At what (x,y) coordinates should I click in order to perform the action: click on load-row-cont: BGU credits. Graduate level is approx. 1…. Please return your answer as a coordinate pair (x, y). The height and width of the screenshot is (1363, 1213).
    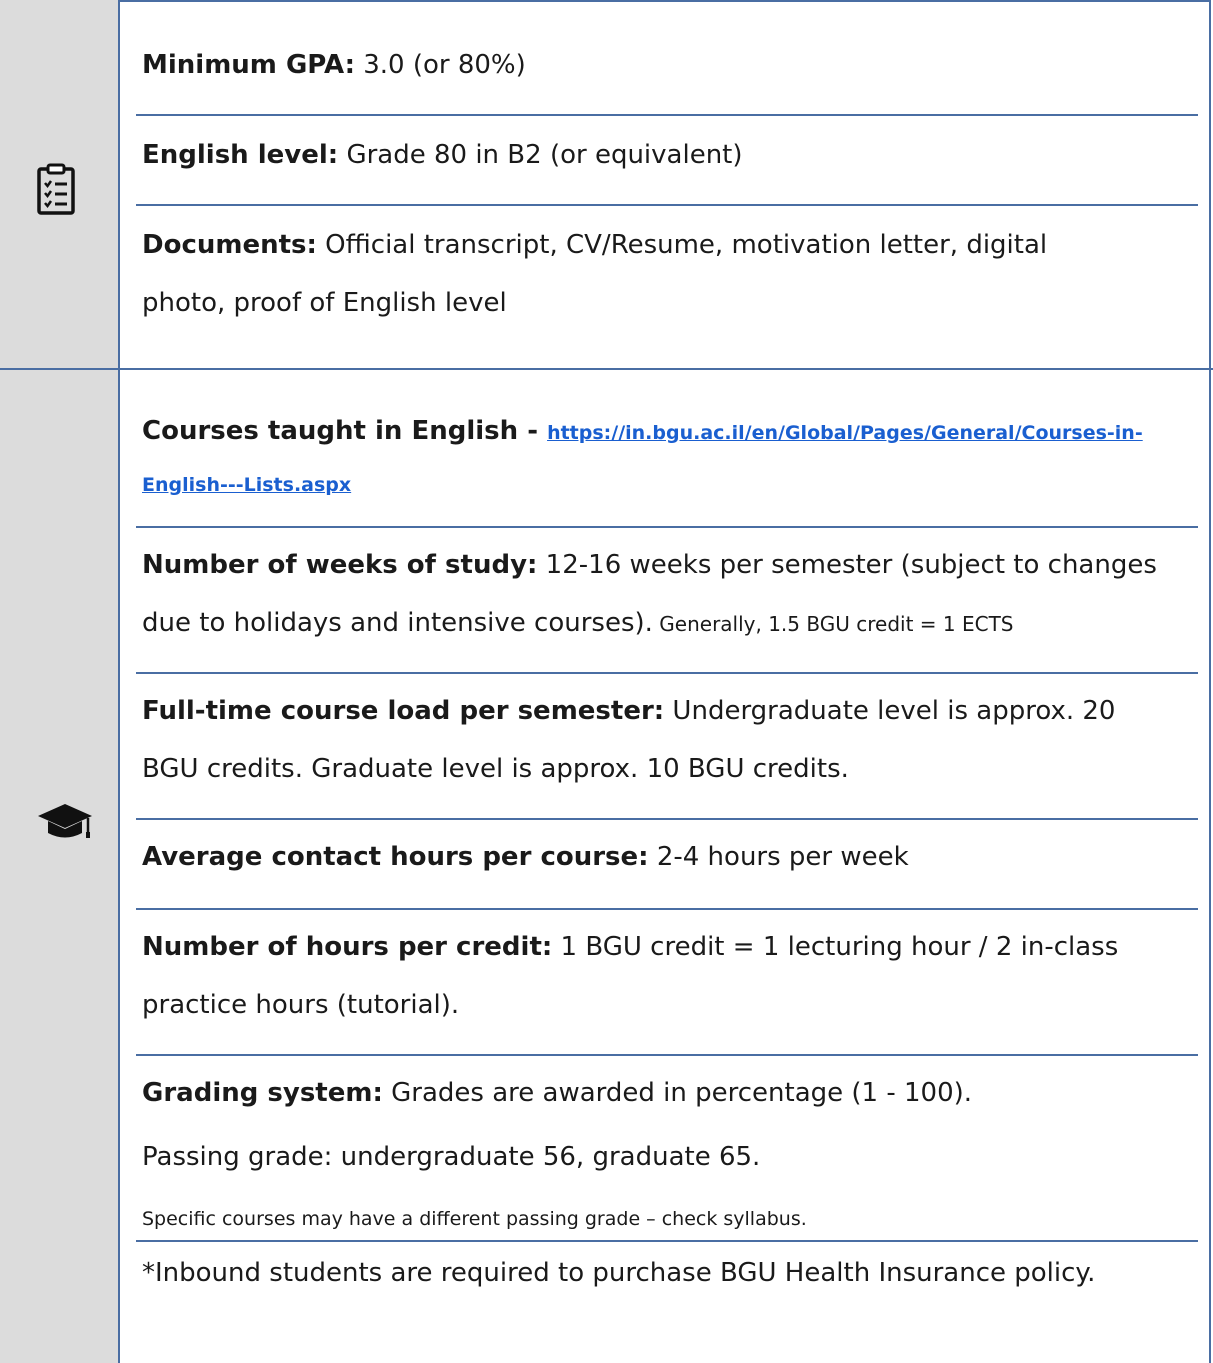
    Looking at the image, I should click on (668, 769).